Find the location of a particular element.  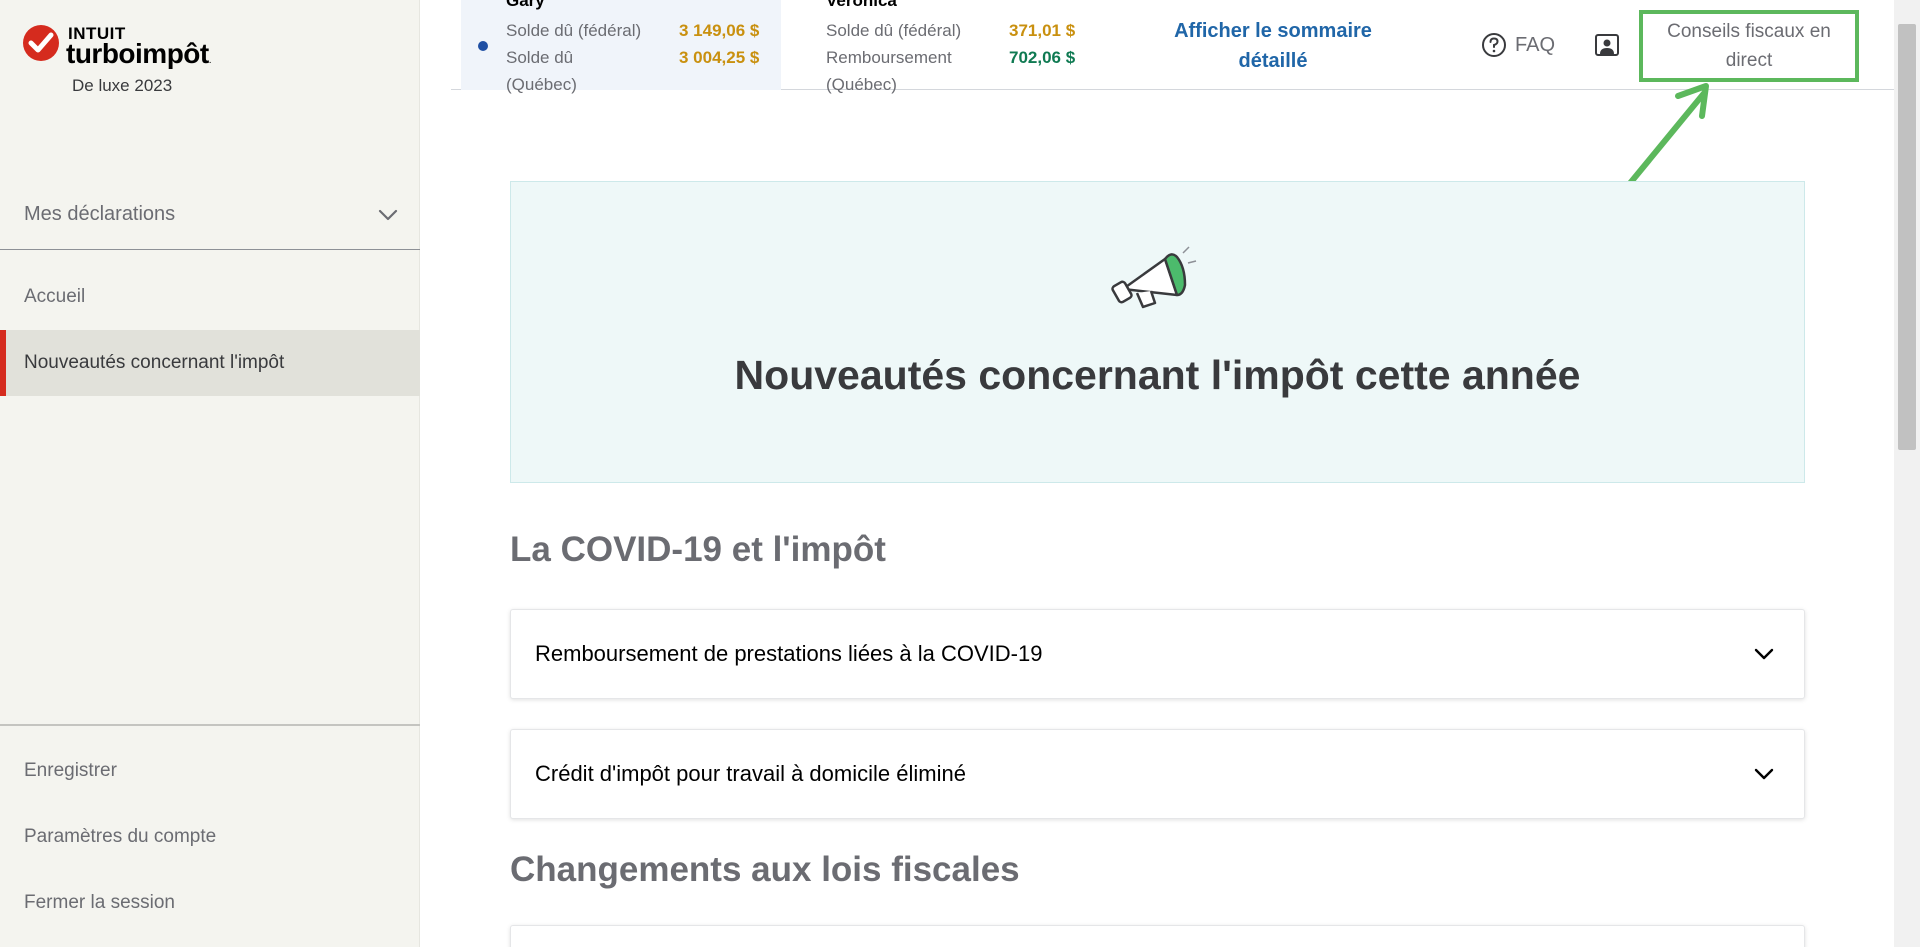

sidebar-item-home: Accueil is located at coordinates (210, 297).